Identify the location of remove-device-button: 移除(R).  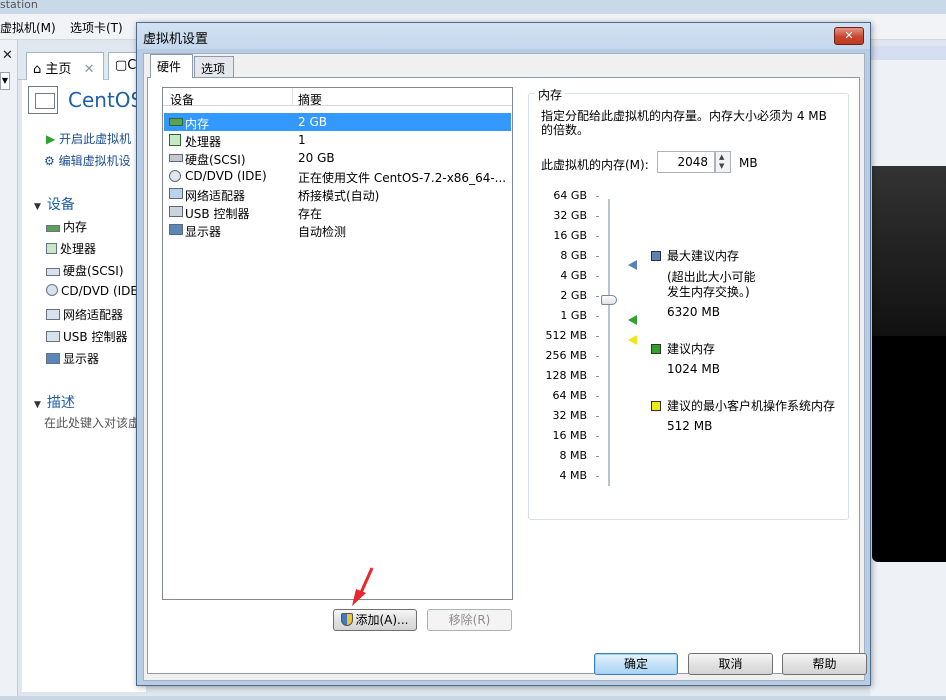
(469, 620).